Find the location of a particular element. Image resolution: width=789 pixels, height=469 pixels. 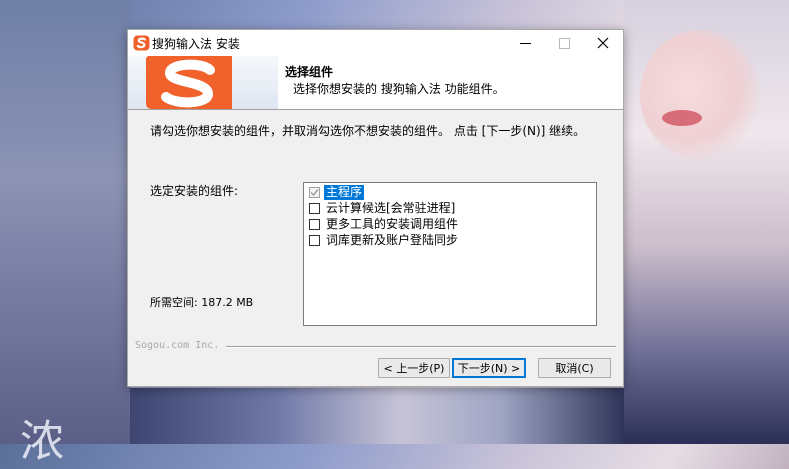

wizard-header: 选择组件 选择你想安装的 搜狗输入法 功能组件。 is located at coordinates (375, 83).